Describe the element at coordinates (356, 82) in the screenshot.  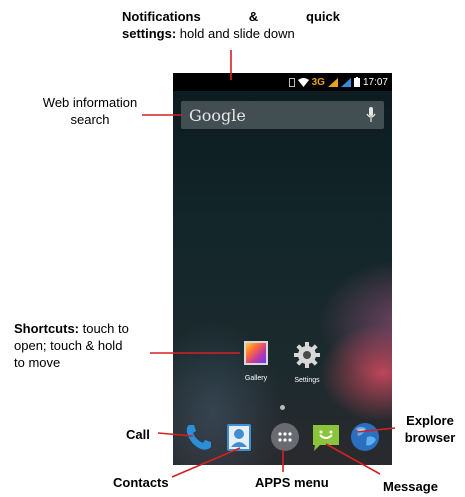
I see `battery-icon` at that location.